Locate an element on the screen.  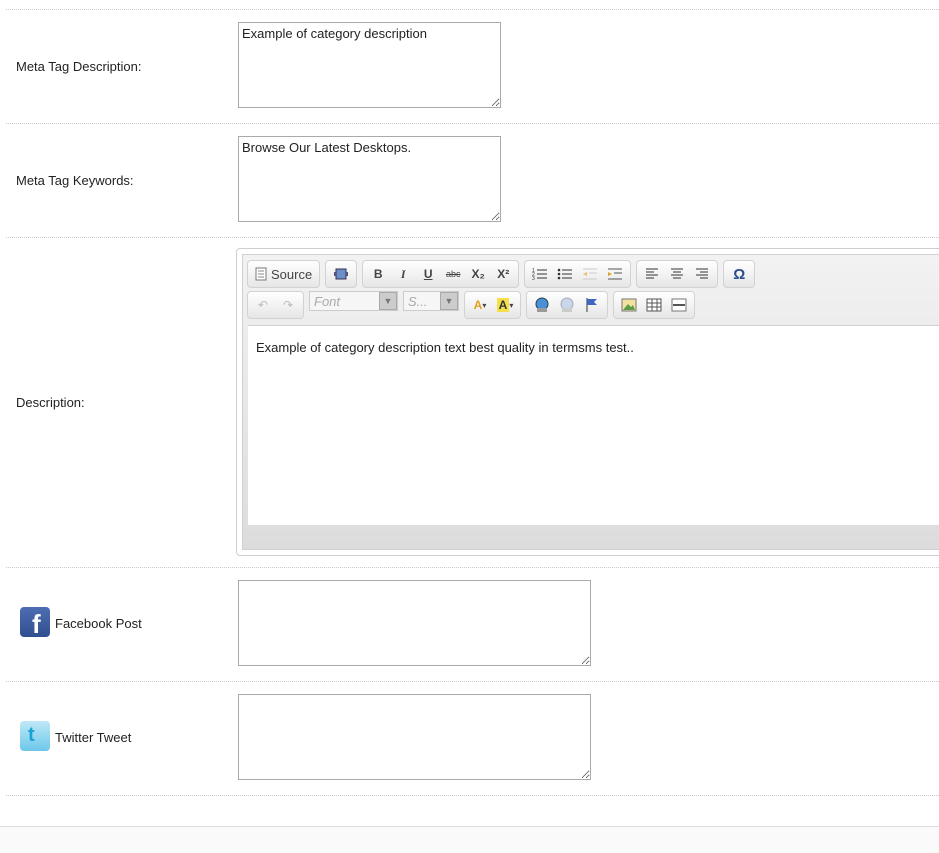
outdent-button is located at coordinates (590, 274).